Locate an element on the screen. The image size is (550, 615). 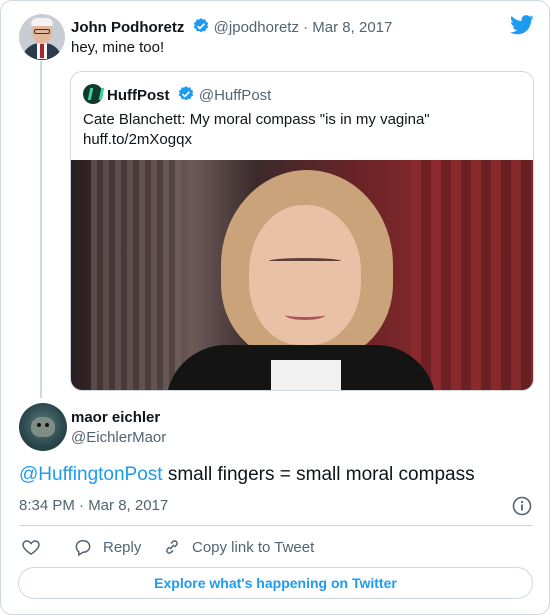
avatar-john-podhoretz is located at coordinates (42, 37).